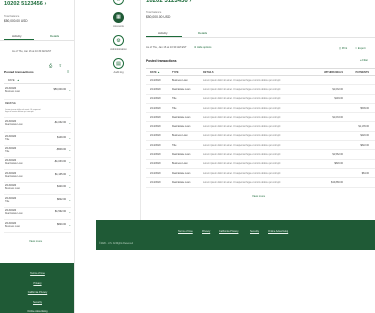  I want to click on nav-administration-button: ⚙, so click(118, 40).